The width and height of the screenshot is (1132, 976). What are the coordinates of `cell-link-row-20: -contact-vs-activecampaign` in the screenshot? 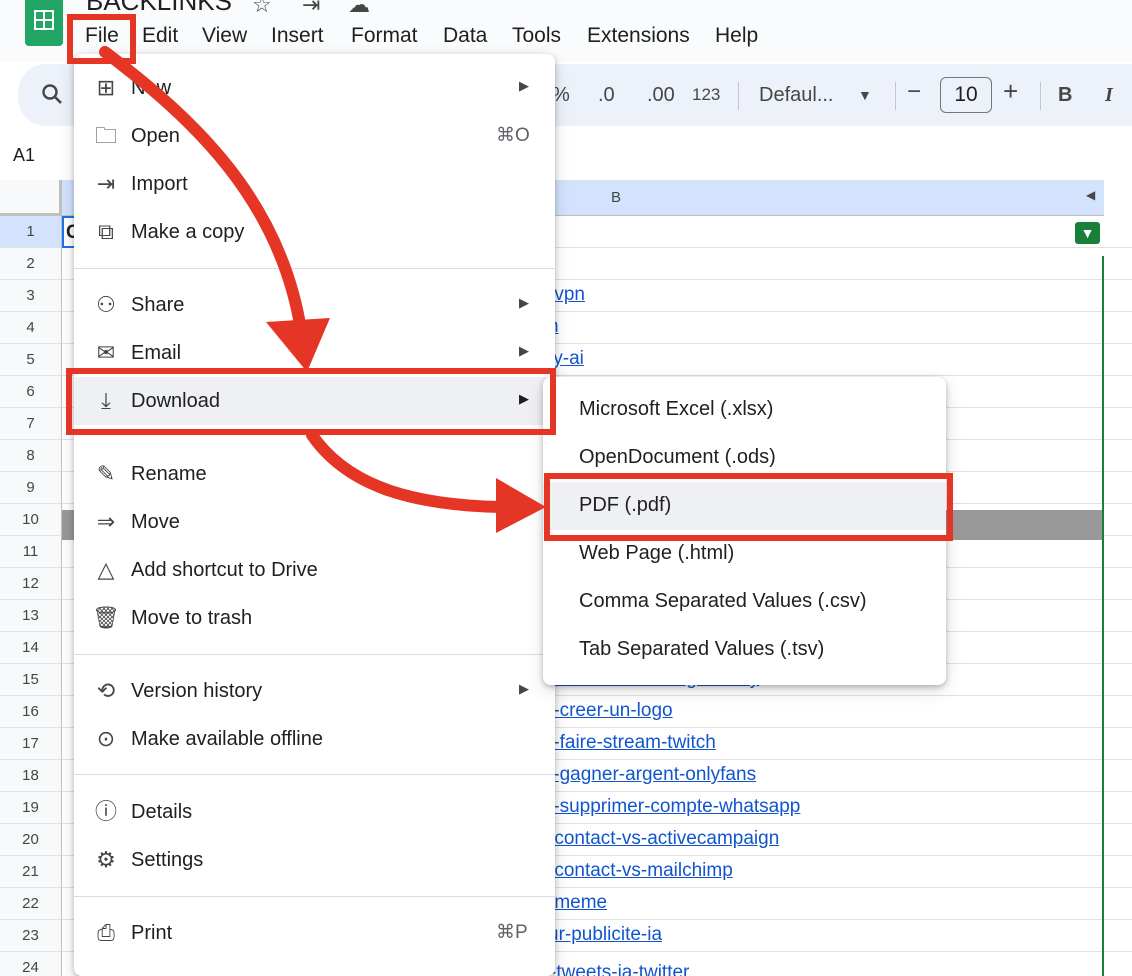 It's located at (663, 839).